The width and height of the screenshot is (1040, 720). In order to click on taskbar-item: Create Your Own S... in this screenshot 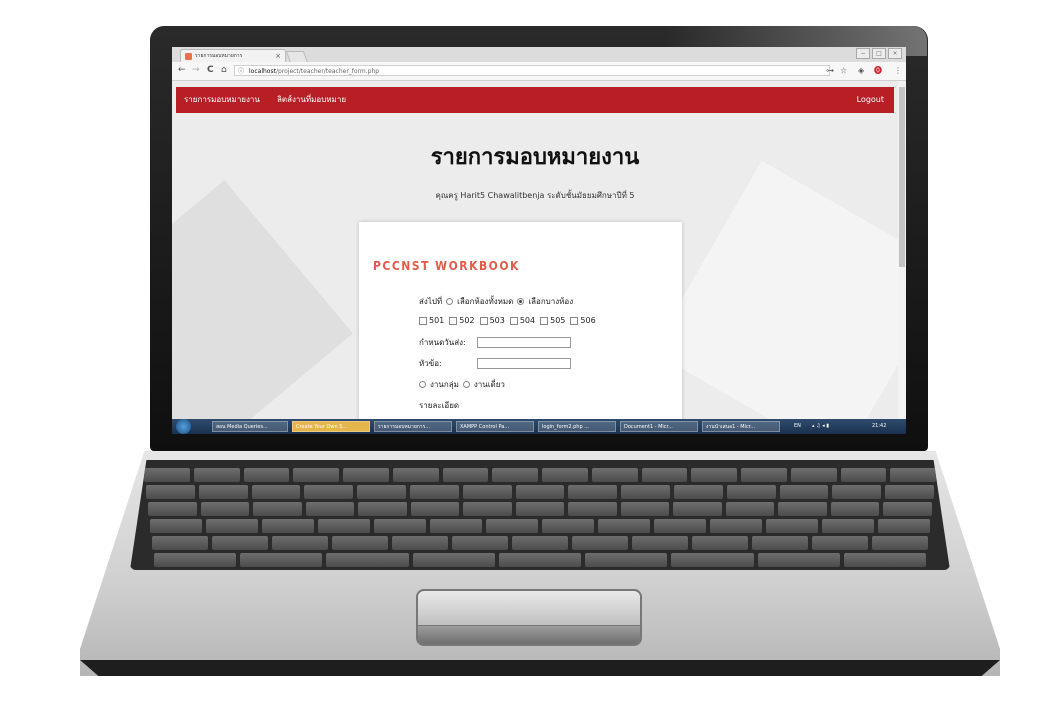, I will do `click(331, 426)`.